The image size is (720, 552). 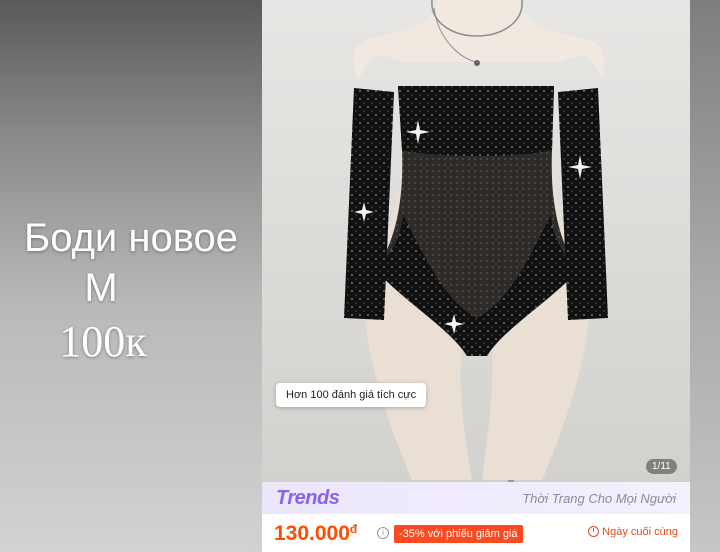 I want to click on info-icon: i, so click(x=383, y=533).